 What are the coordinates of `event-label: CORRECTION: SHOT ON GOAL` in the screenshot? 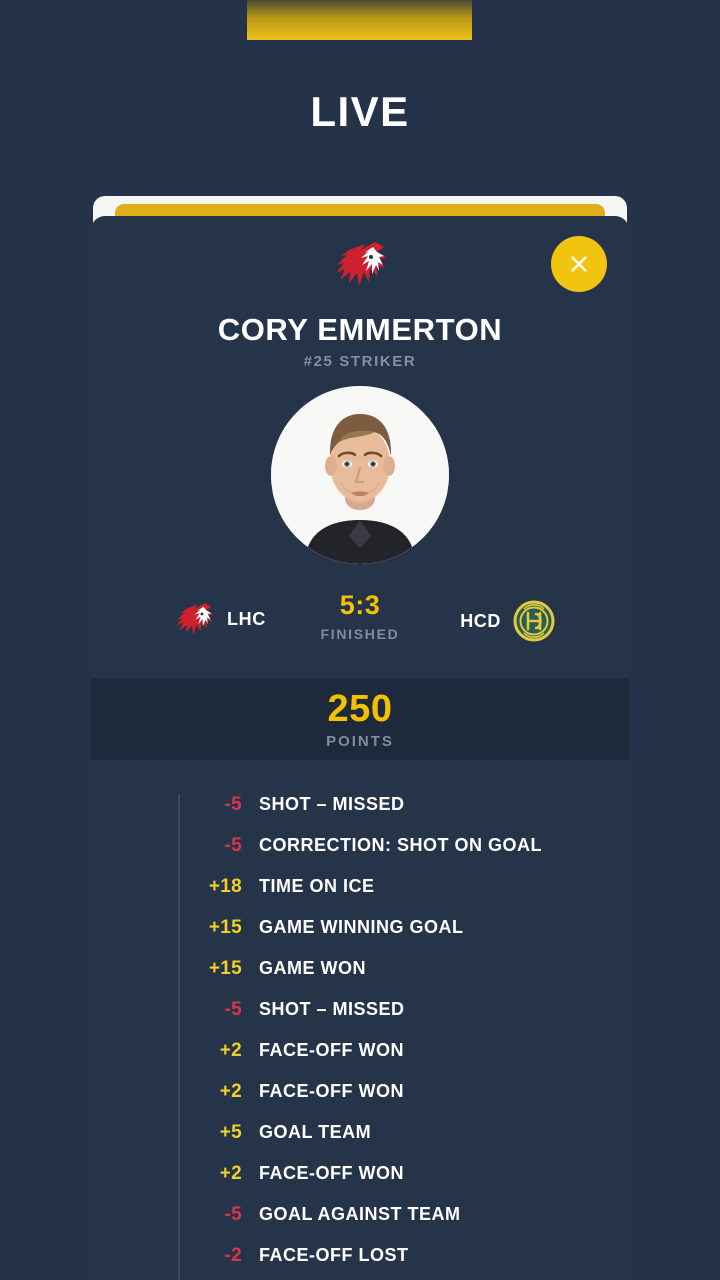 It's located at (400, 845).